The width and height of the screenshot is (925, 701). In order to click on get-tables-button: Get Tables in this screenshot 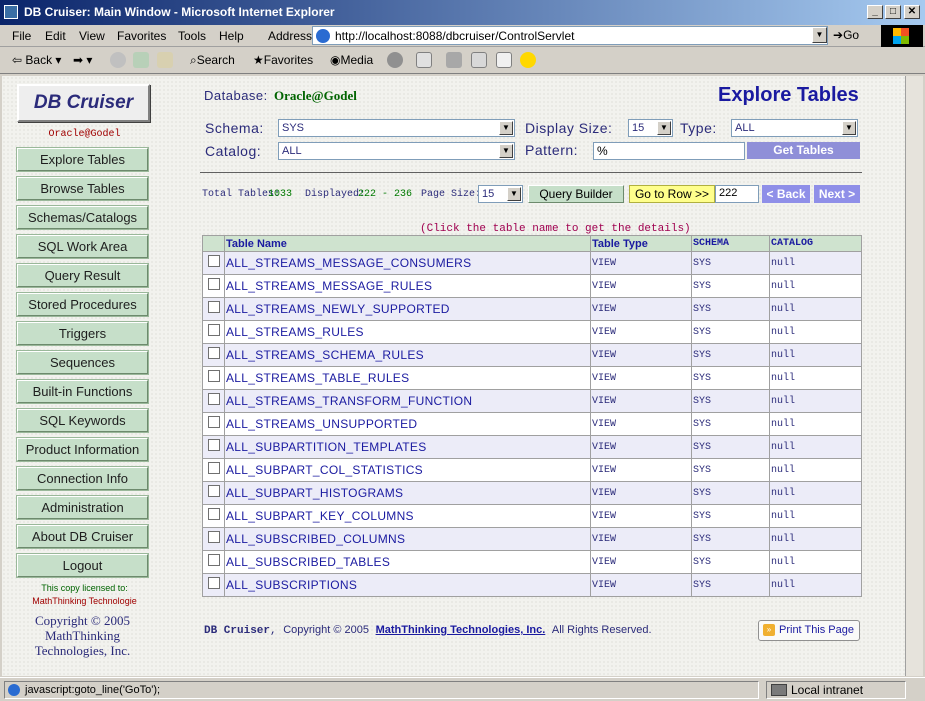, I will do `click(803, 150)`.